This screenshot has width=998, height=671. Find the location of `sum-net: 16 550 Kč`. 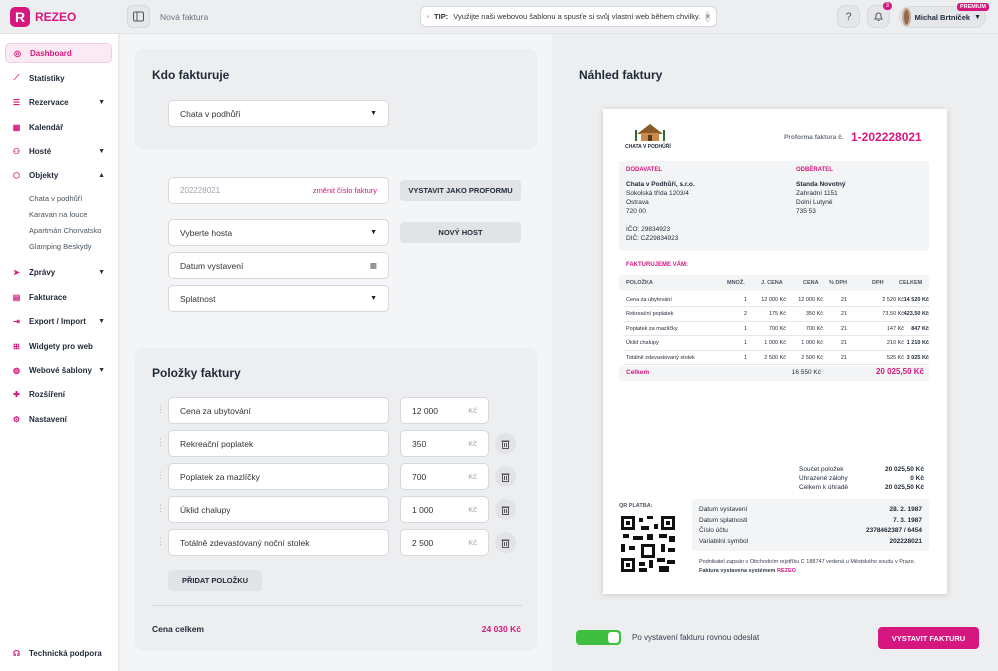

sum-net: 16 550 Kč is located at coordinates (806, 372).